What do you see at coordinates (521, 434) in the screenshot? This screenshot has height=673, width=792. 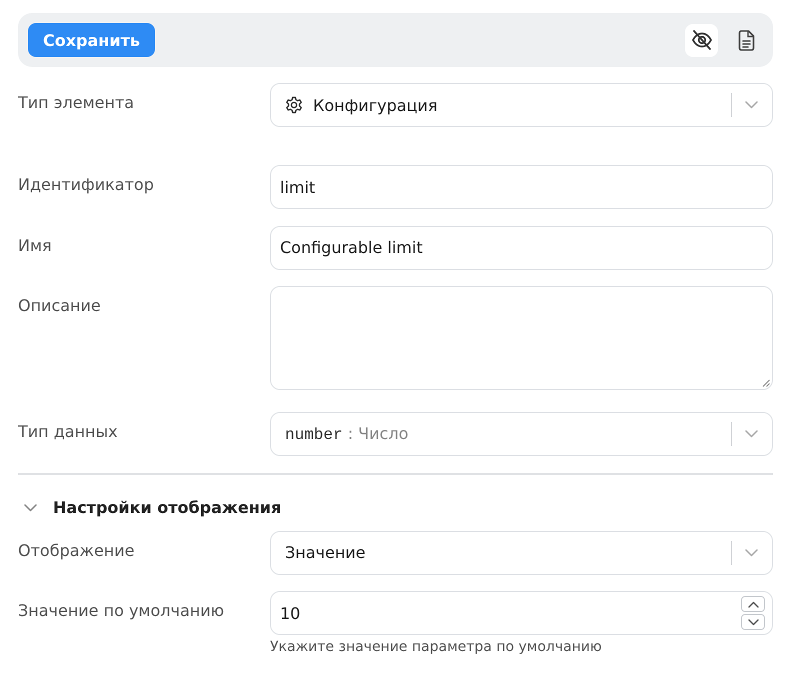 I see `dropdown: number : Число` at bounding box center [521, 434].